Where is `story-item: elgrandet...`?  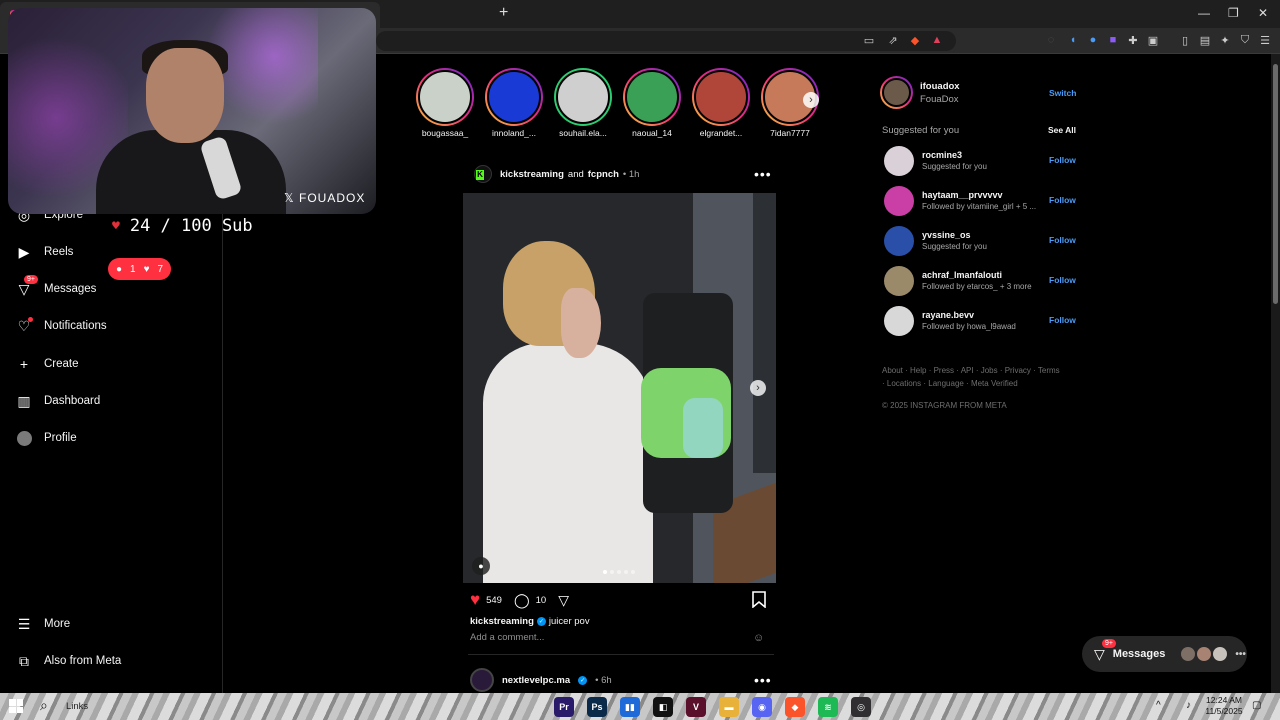
story-item: elgrandet... is located at coordinates (721, 103).